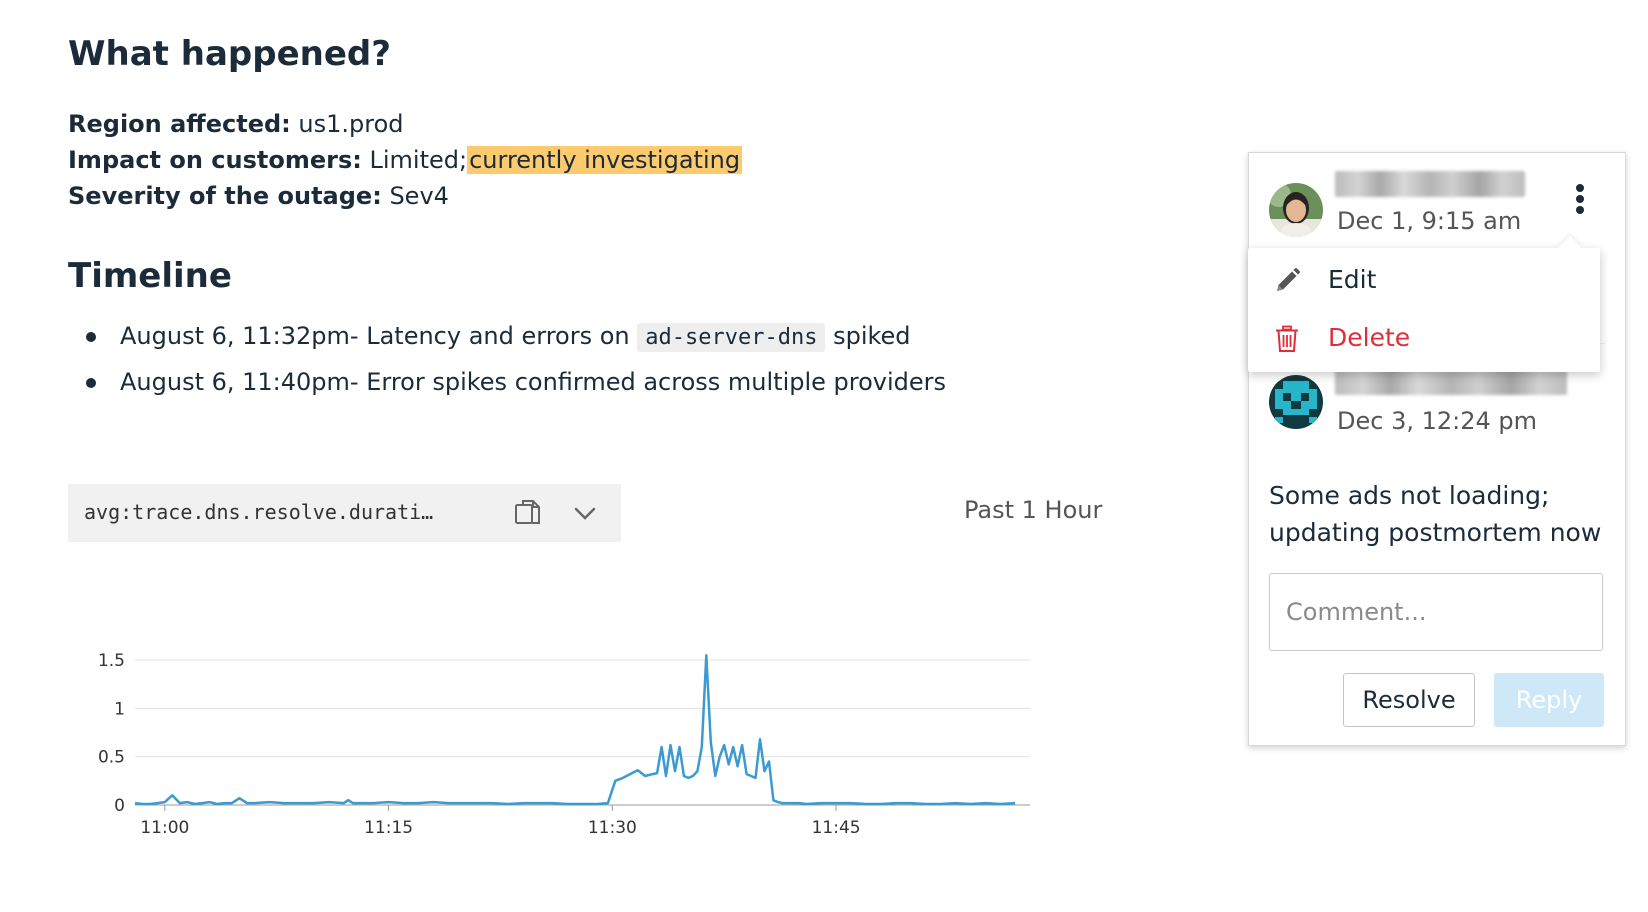 Image resolution: width=1648 pixels, height=912 pixels. I want to click on severity-line: Severity of the outage: Sev4, so click(258, 196).